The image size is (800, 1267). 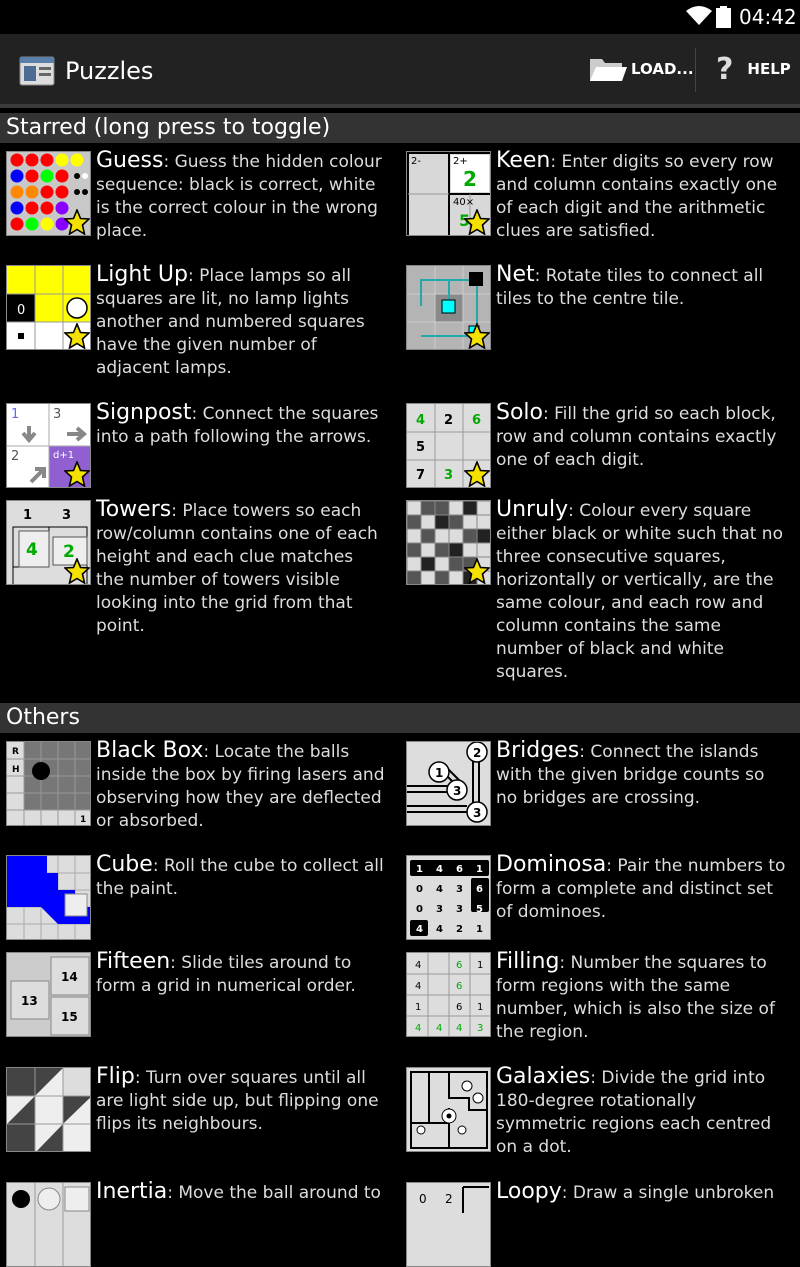 I want to click on puzzle-name: Signpost, so click(x=144, y=412).